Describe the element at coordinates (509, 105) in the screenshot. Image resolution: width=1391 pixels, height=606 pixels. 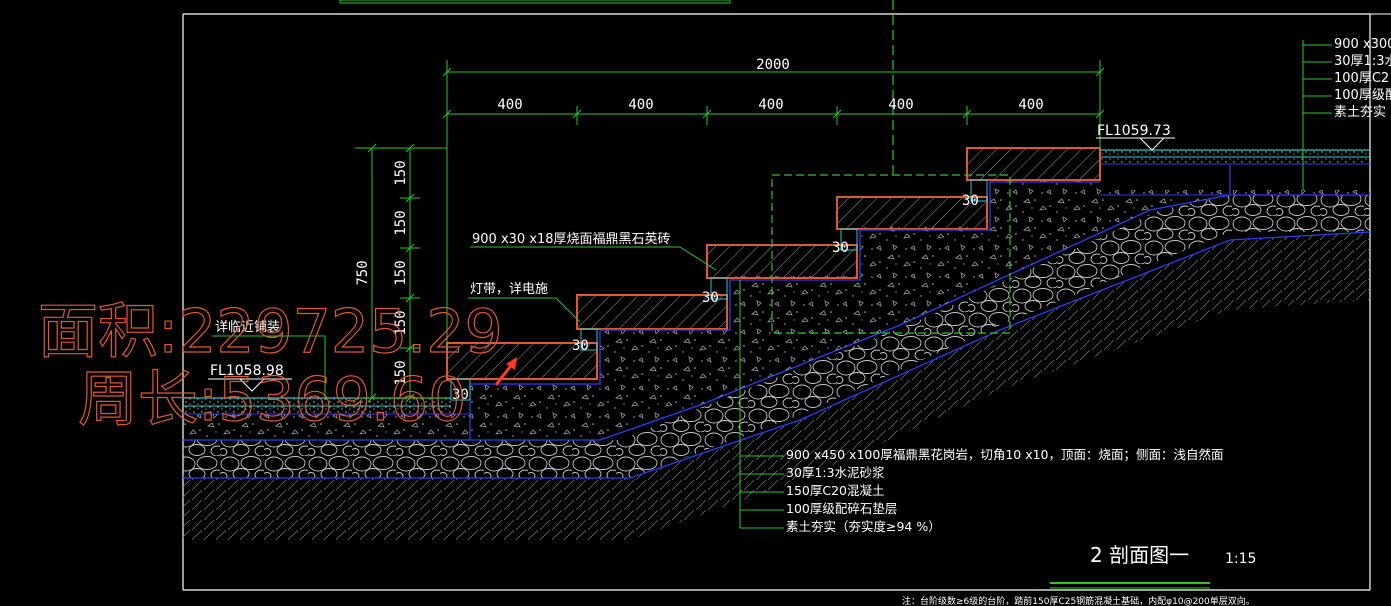
I see `dim-segment-1: 400` at that location.